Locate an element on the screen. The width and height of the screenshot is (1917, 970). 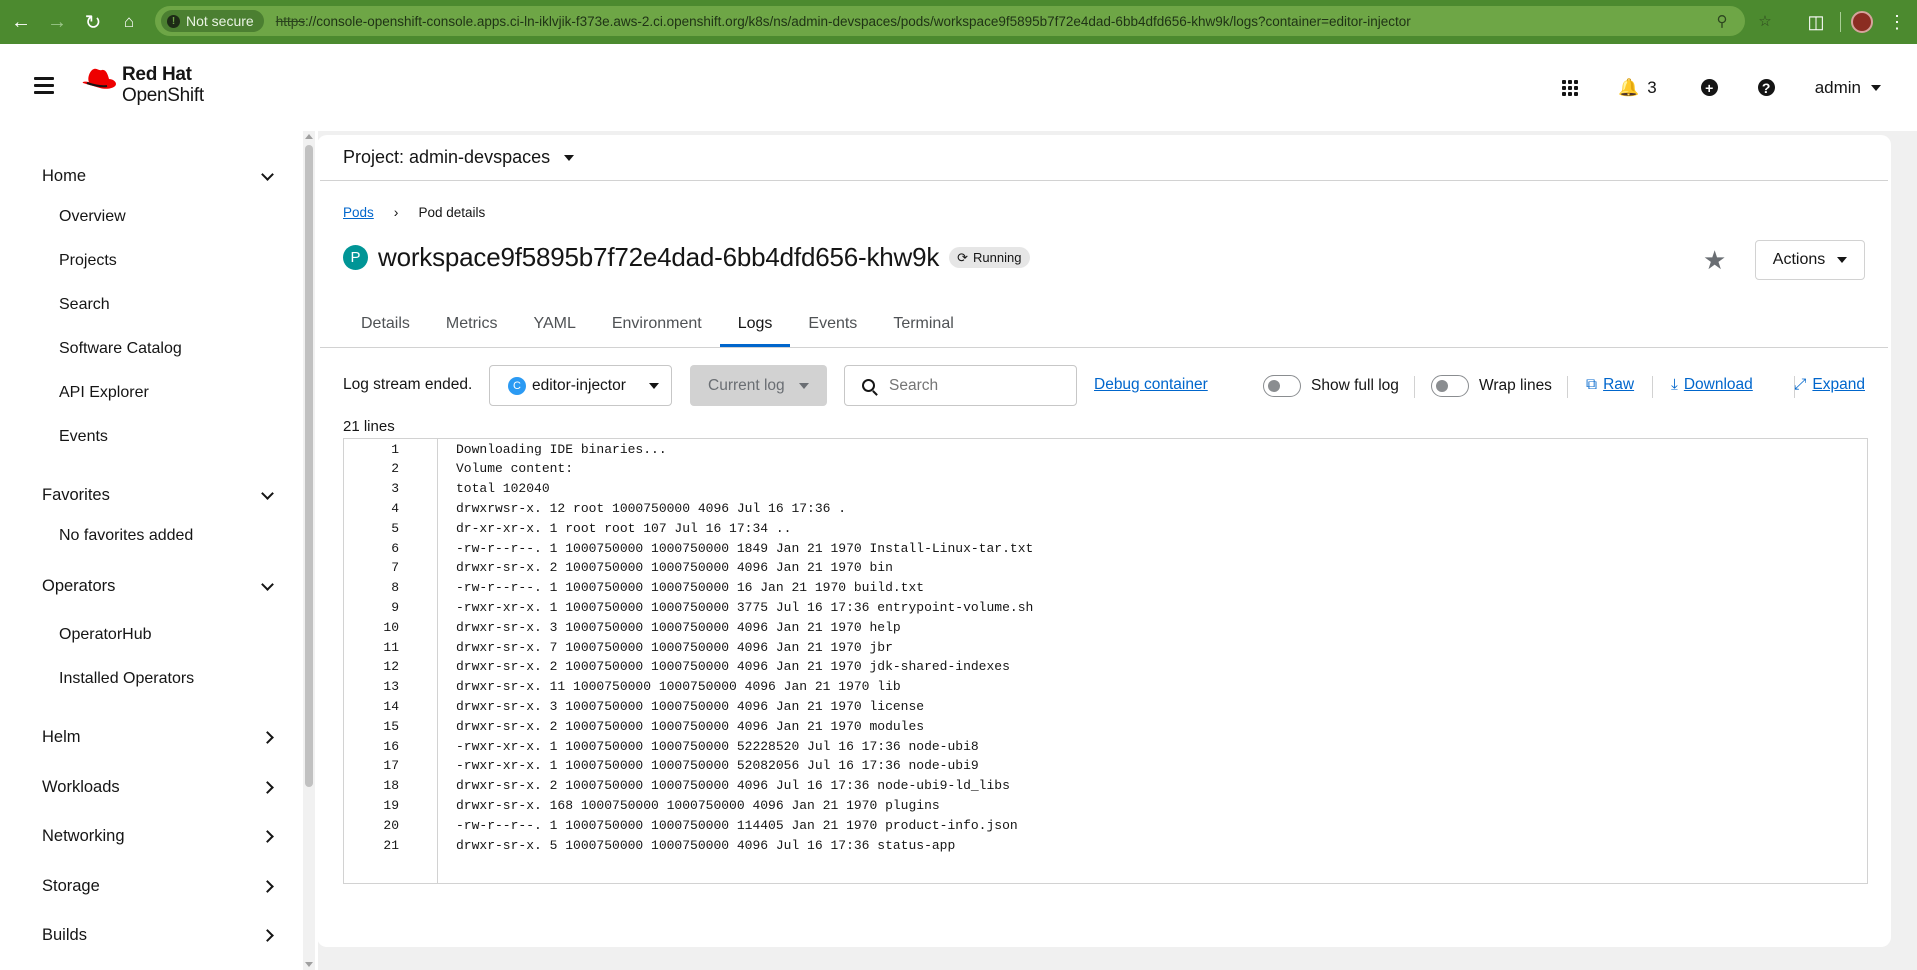
log-line-number: 5 is located at coordinates (395, 528).